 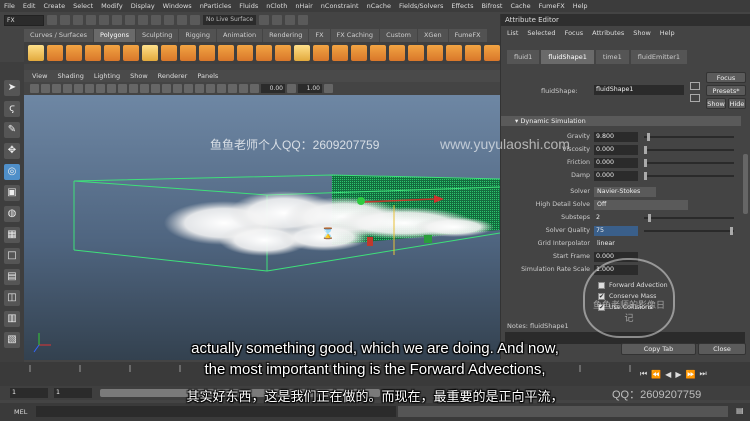 What do you see at coordinates (273, 88) in the screenshot?
I see `exposure-field: 0.00` at bounding box center [273, 88].